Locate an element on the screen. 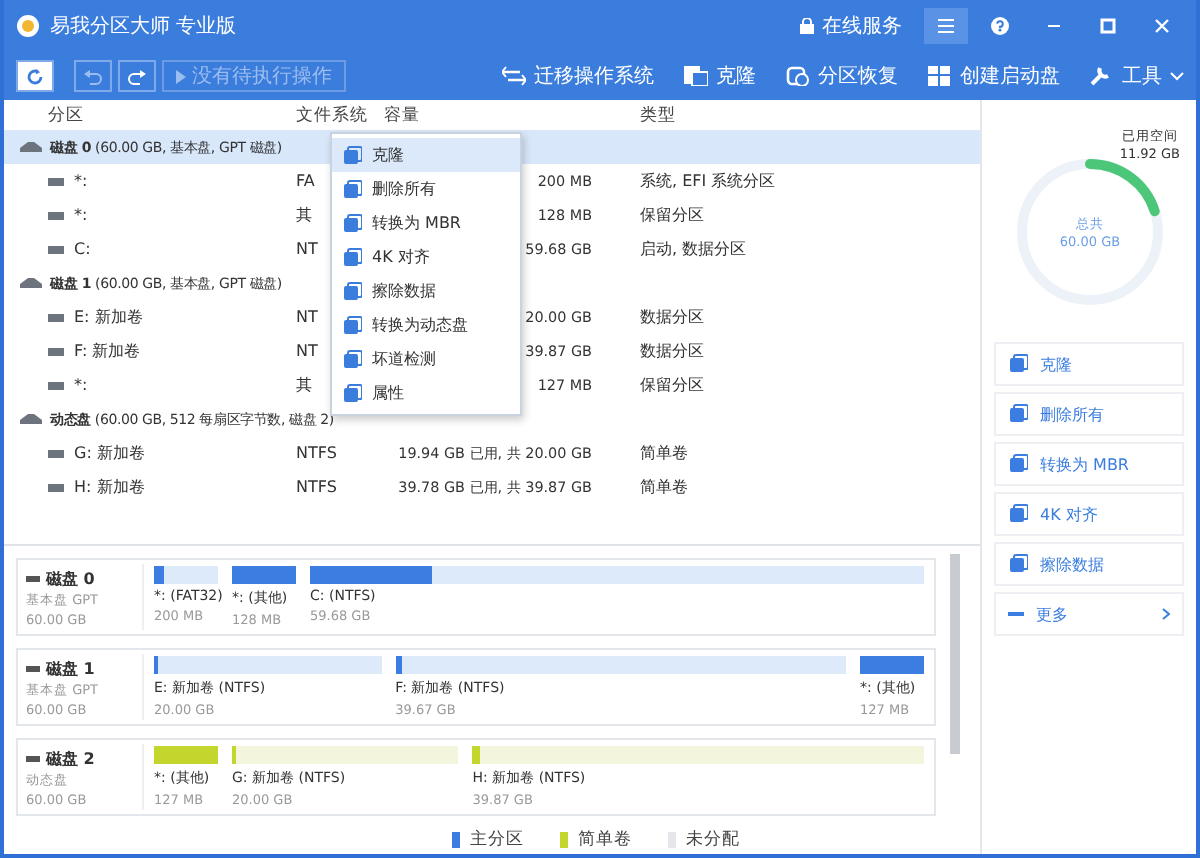  partition-name: C: is located at coordinates (82, 249).